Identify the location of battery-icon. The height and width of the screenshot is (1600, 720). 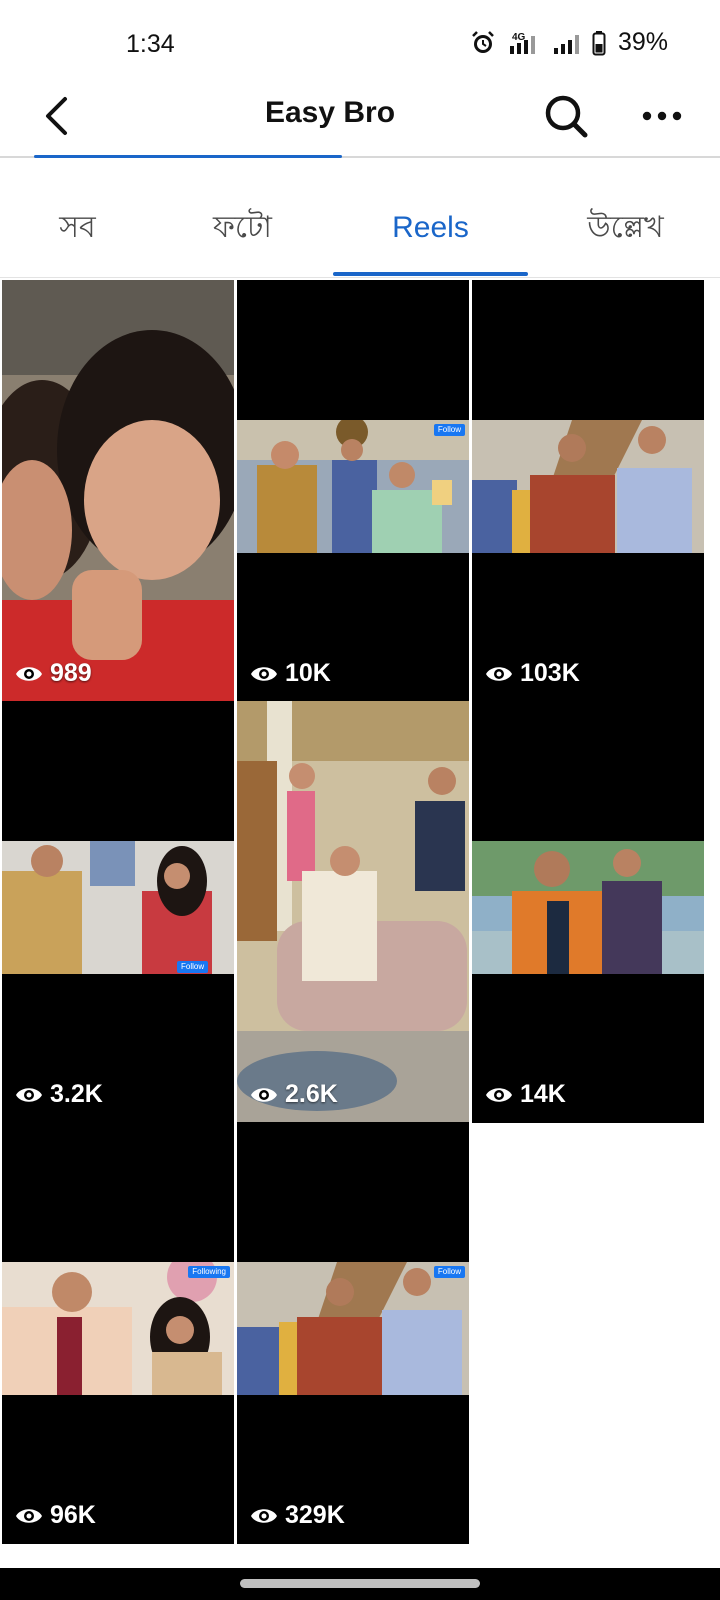
(599, 43).